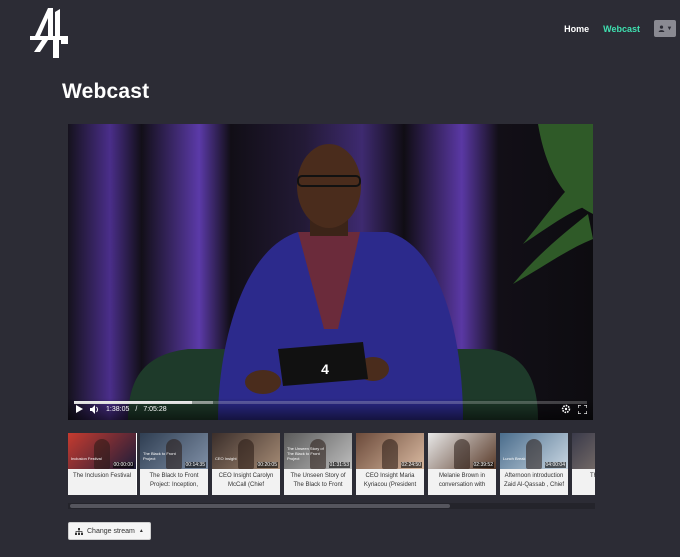 The image size is (680, 557). Describe the element at coordinates (665, 28) in the screenshot. I see `user-menu-button: ▼` at that location.